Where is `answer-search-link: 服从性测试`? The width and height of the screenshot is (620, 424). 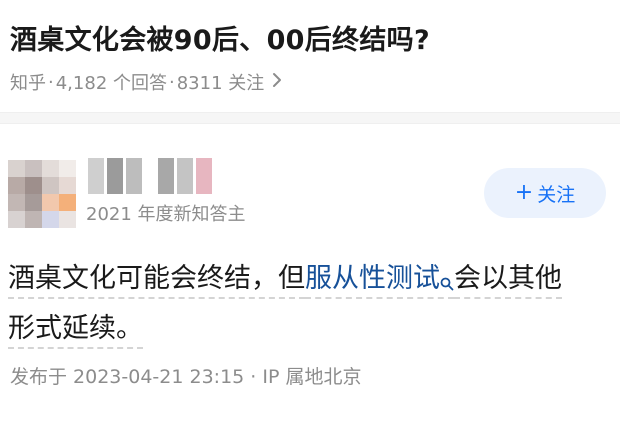
answer-search-link: 服从性测试 is located at coordinates (379, 281).